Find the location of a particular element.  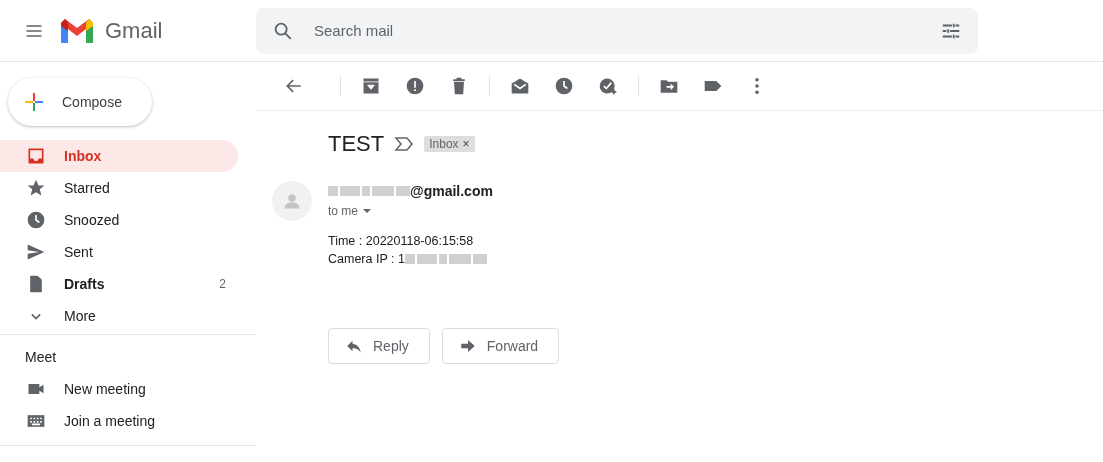

unread-count: 2 is located at coordinates (222, 284).